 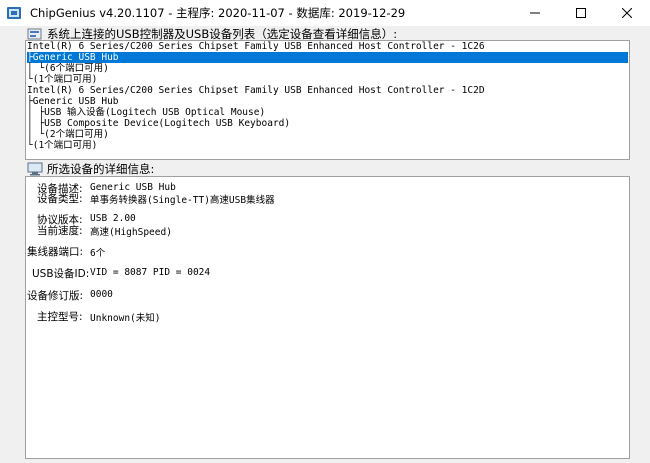 What do you see at coordinates (35, 169) in the screenshot?
I see `device-details-icon` at bounding box center [35, 169].